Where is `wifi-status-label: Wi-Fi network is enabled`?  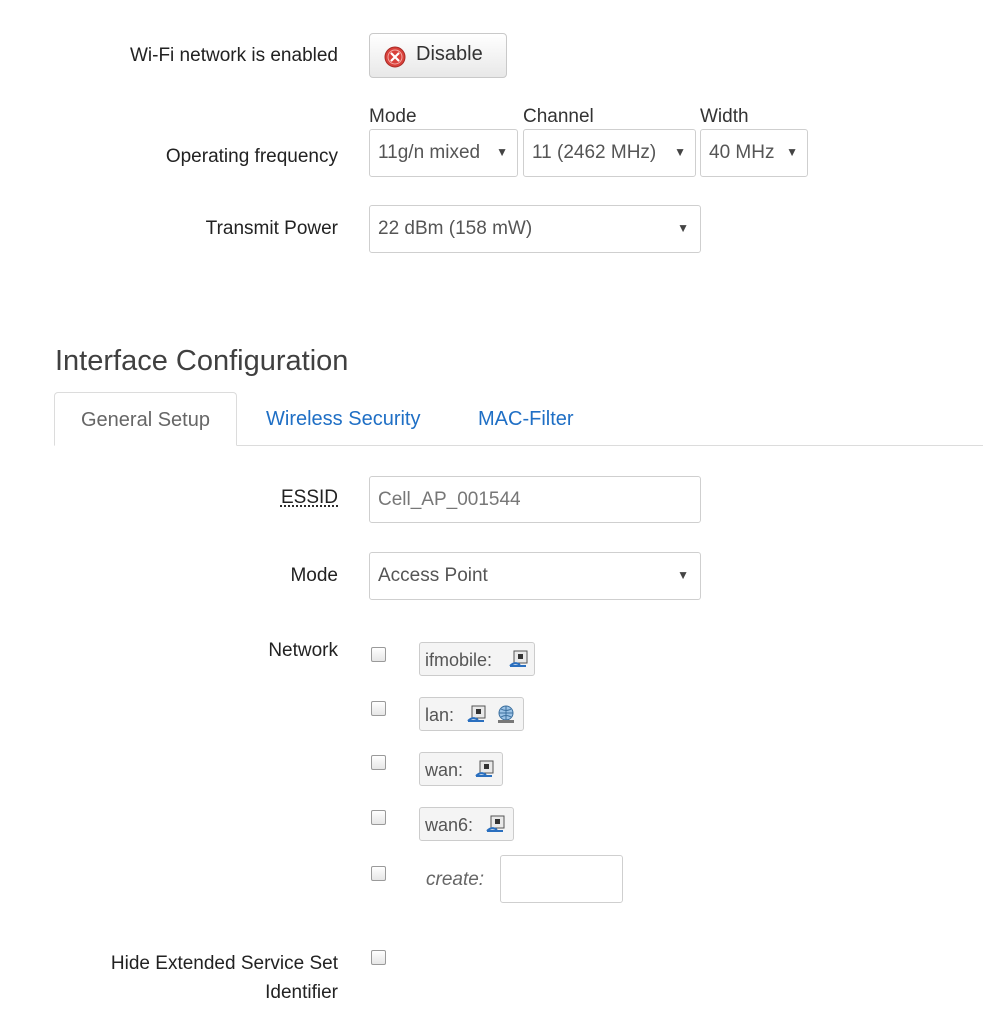
wifi-status-label: Wi-Fi network is enabled is located at coordinates (233, 55).